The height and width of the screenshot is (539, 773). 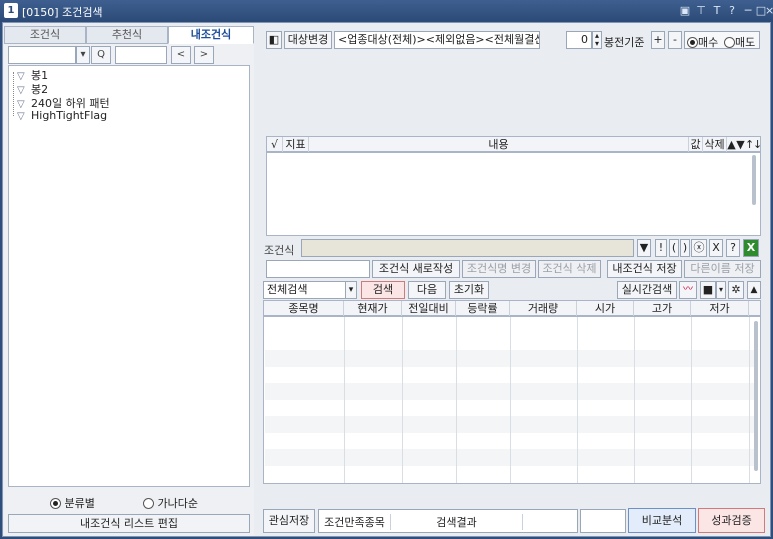 I want to click on tab-my-conditions: 내조건식, so click(x=211, y=35).